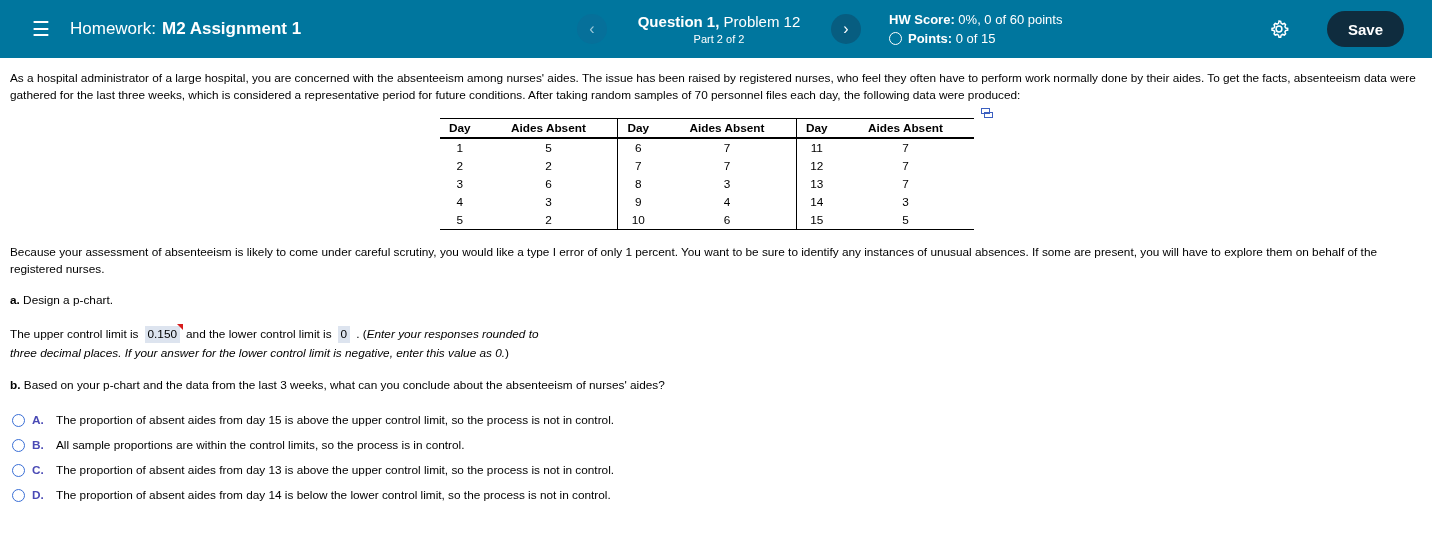 Image resolution: width=1432 pixels, height=545 pixels. Describe the element at coordinates (333, 495) in the screenshot. I see `option-text: The proportion of absent aides from day 14 is below the lower control limit, so the process is not in control.` at that location.